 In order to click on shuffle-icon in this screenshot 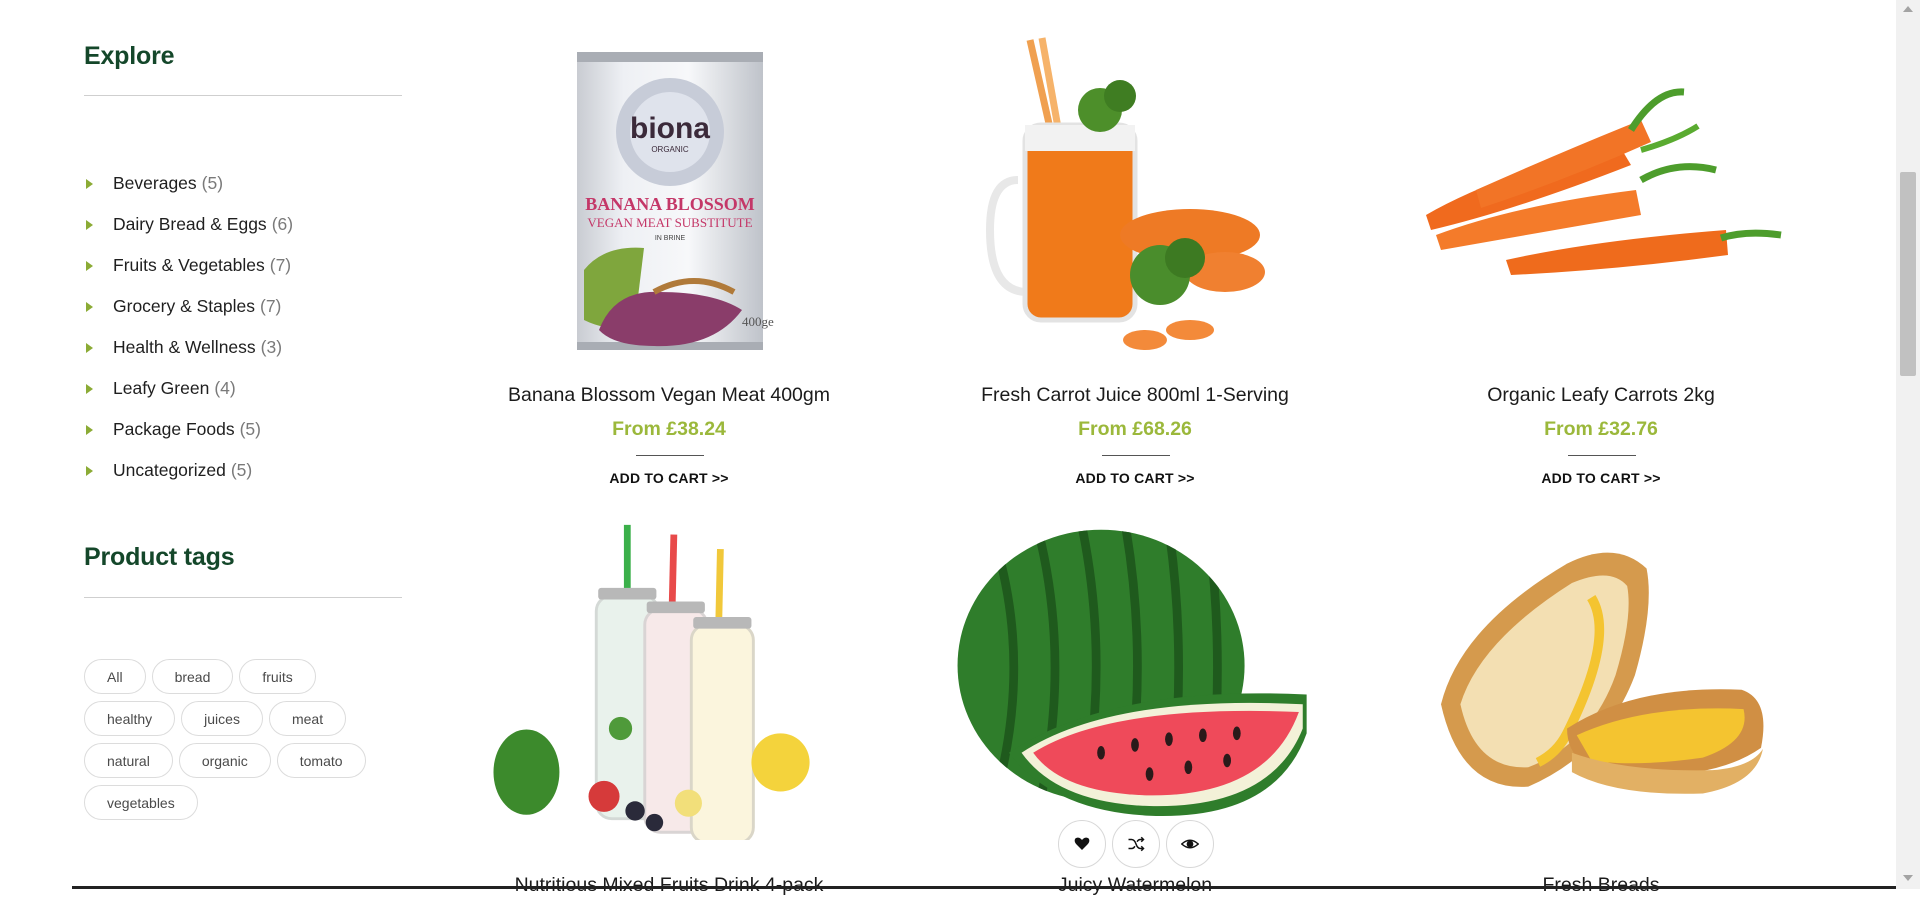, I will do `click(1136, 844)`.